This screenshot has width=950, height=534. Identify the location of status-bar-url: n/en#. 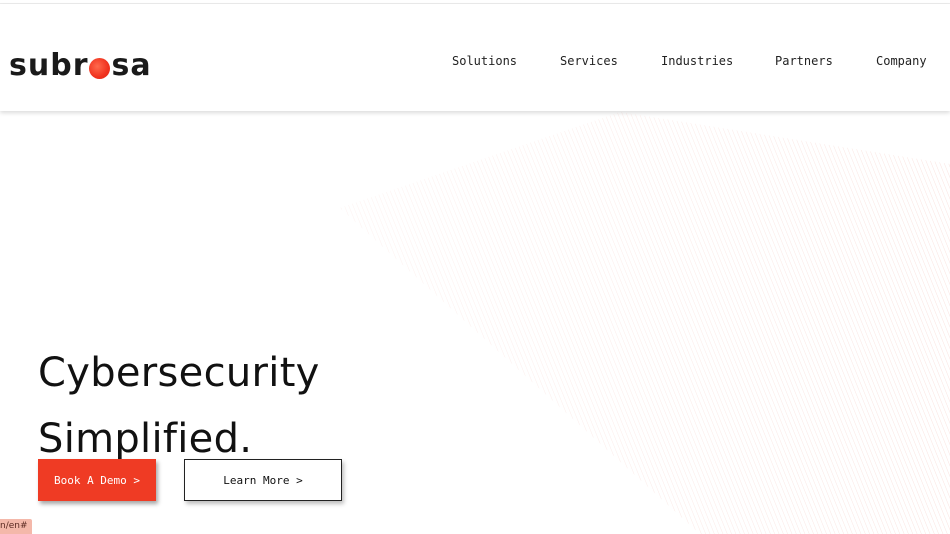
(16, 526).